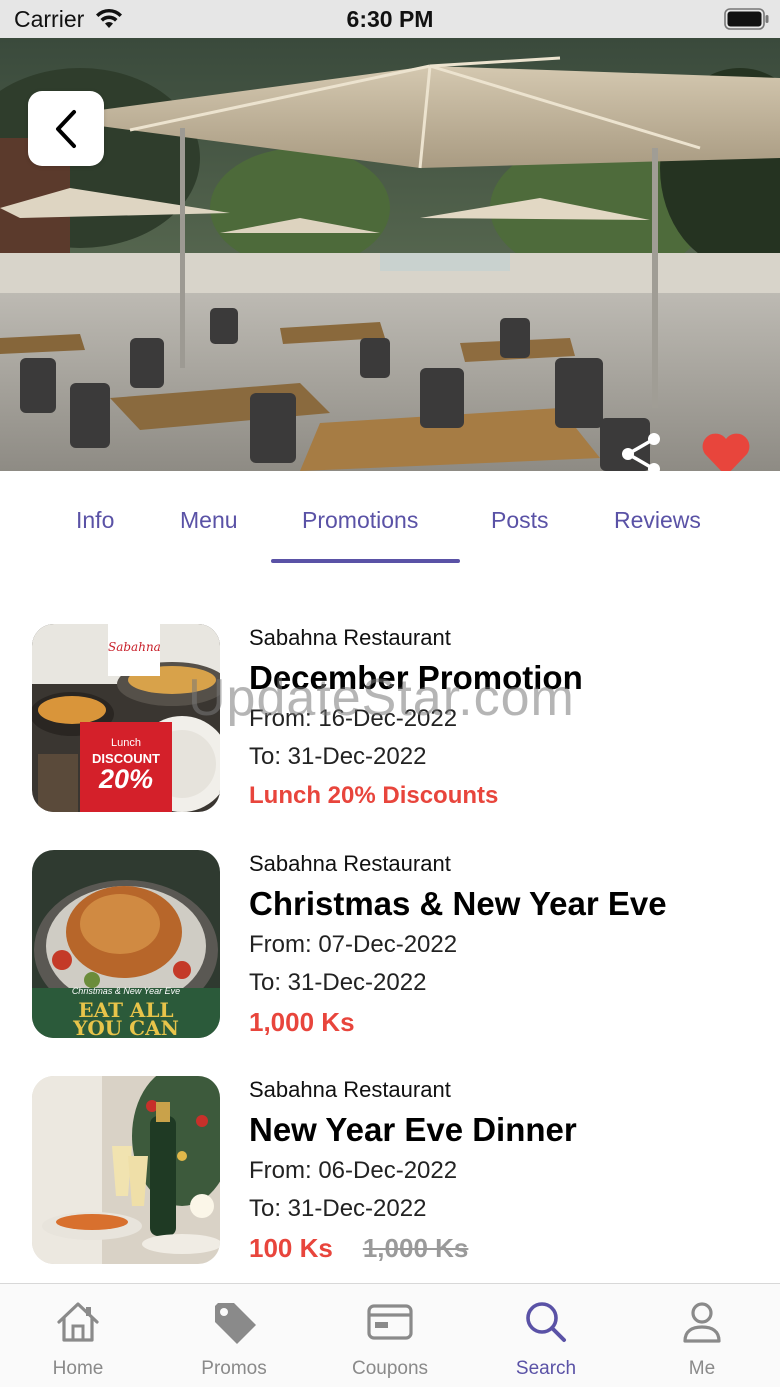 The width and height of the screenshot is (780, 1387). I want to click on chevron-left-icon, so click(66, 128).